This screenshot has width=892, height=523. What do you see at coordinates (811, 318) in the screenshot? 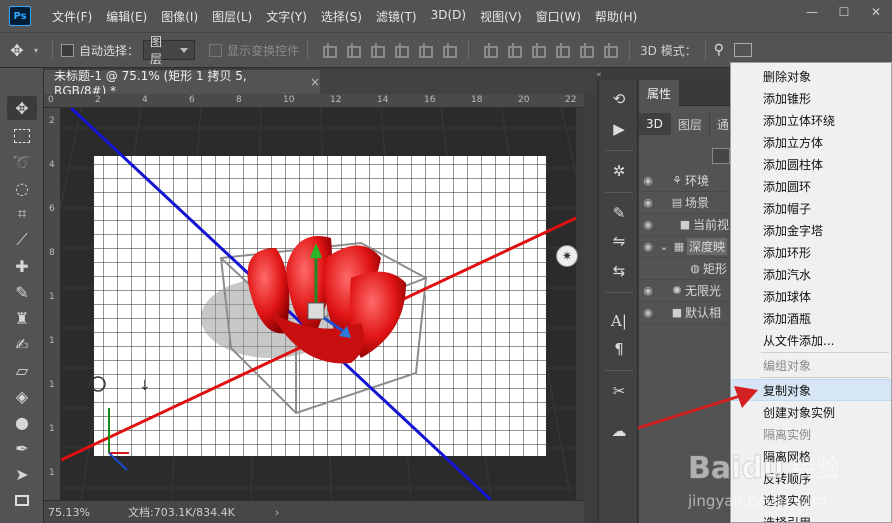
I see `context-menu-item: 添加酒瓶` at bounding box center [811, 318].